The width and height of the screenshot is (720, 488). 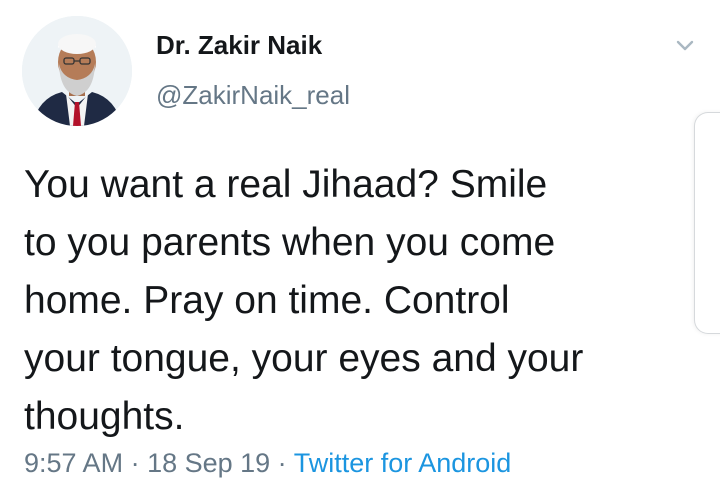 What do you see at coordinates (253, 95) in the screenshot?
I see `user-handle: @ZakirNaik_real` at bounding box center [253, 95].